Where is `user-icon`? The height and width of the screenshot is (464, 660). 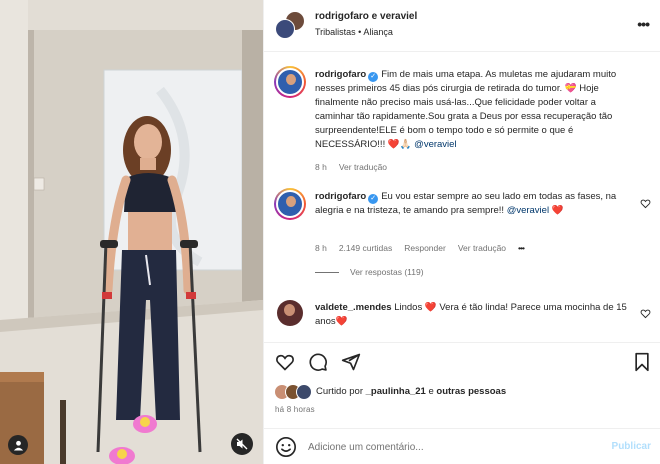
user-icon is located at coordinates (18, 445).